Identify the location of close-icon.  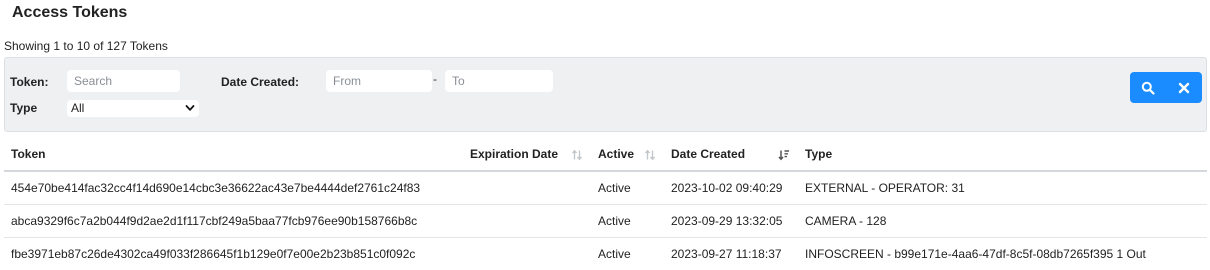
(1184, 87).